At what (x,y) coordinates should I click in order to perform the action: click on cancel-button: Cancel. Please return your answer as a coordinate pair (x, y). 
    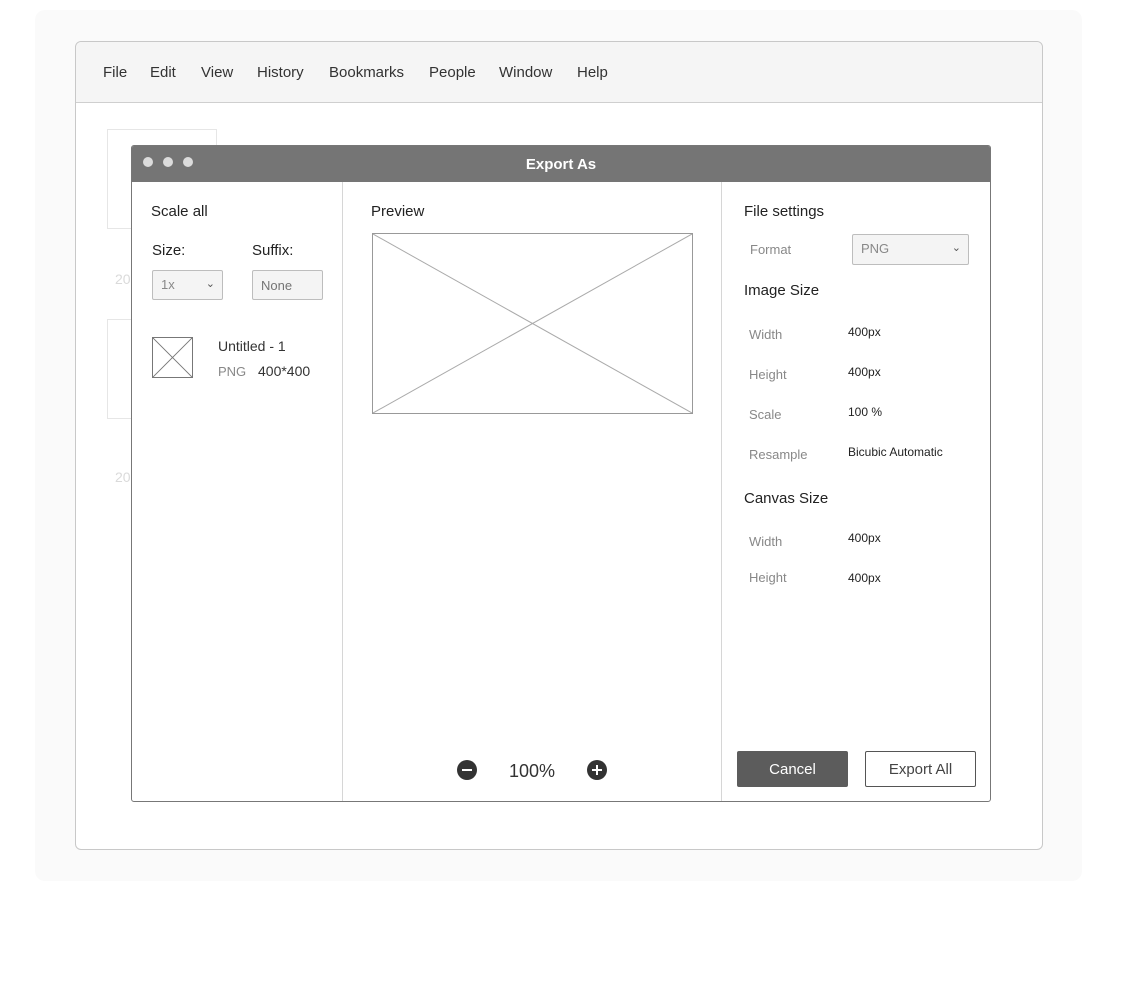
    Looking at the image, I should click on (792, 769).